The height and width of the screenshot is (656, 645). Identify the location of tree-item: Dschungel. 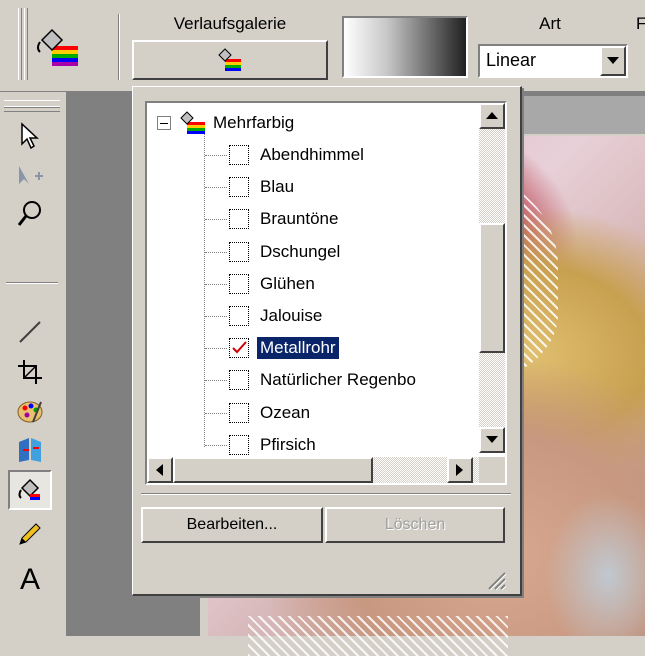
(274, 252).